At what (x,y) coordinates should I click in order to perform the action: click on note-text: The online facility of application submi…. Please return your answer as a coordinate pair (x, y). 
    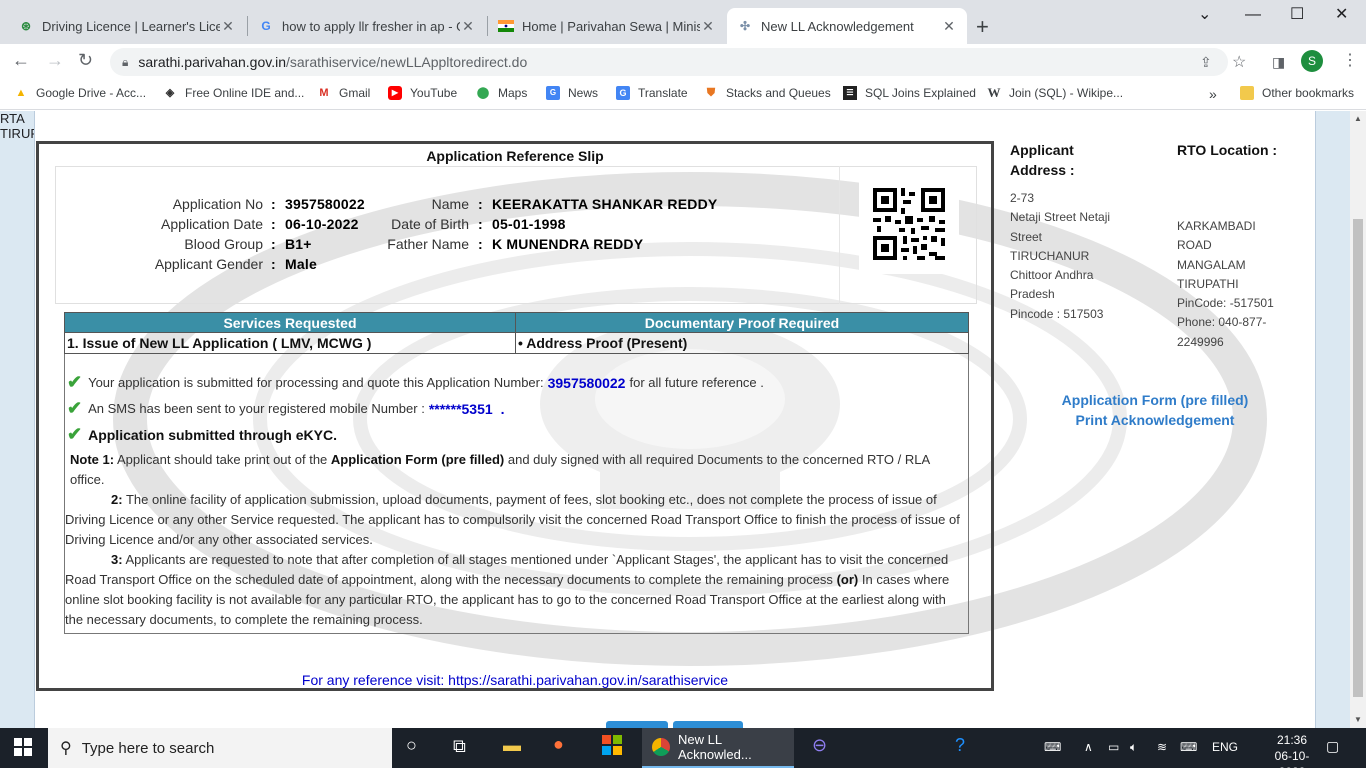
    Looking at the image, I should click on (512, 519).